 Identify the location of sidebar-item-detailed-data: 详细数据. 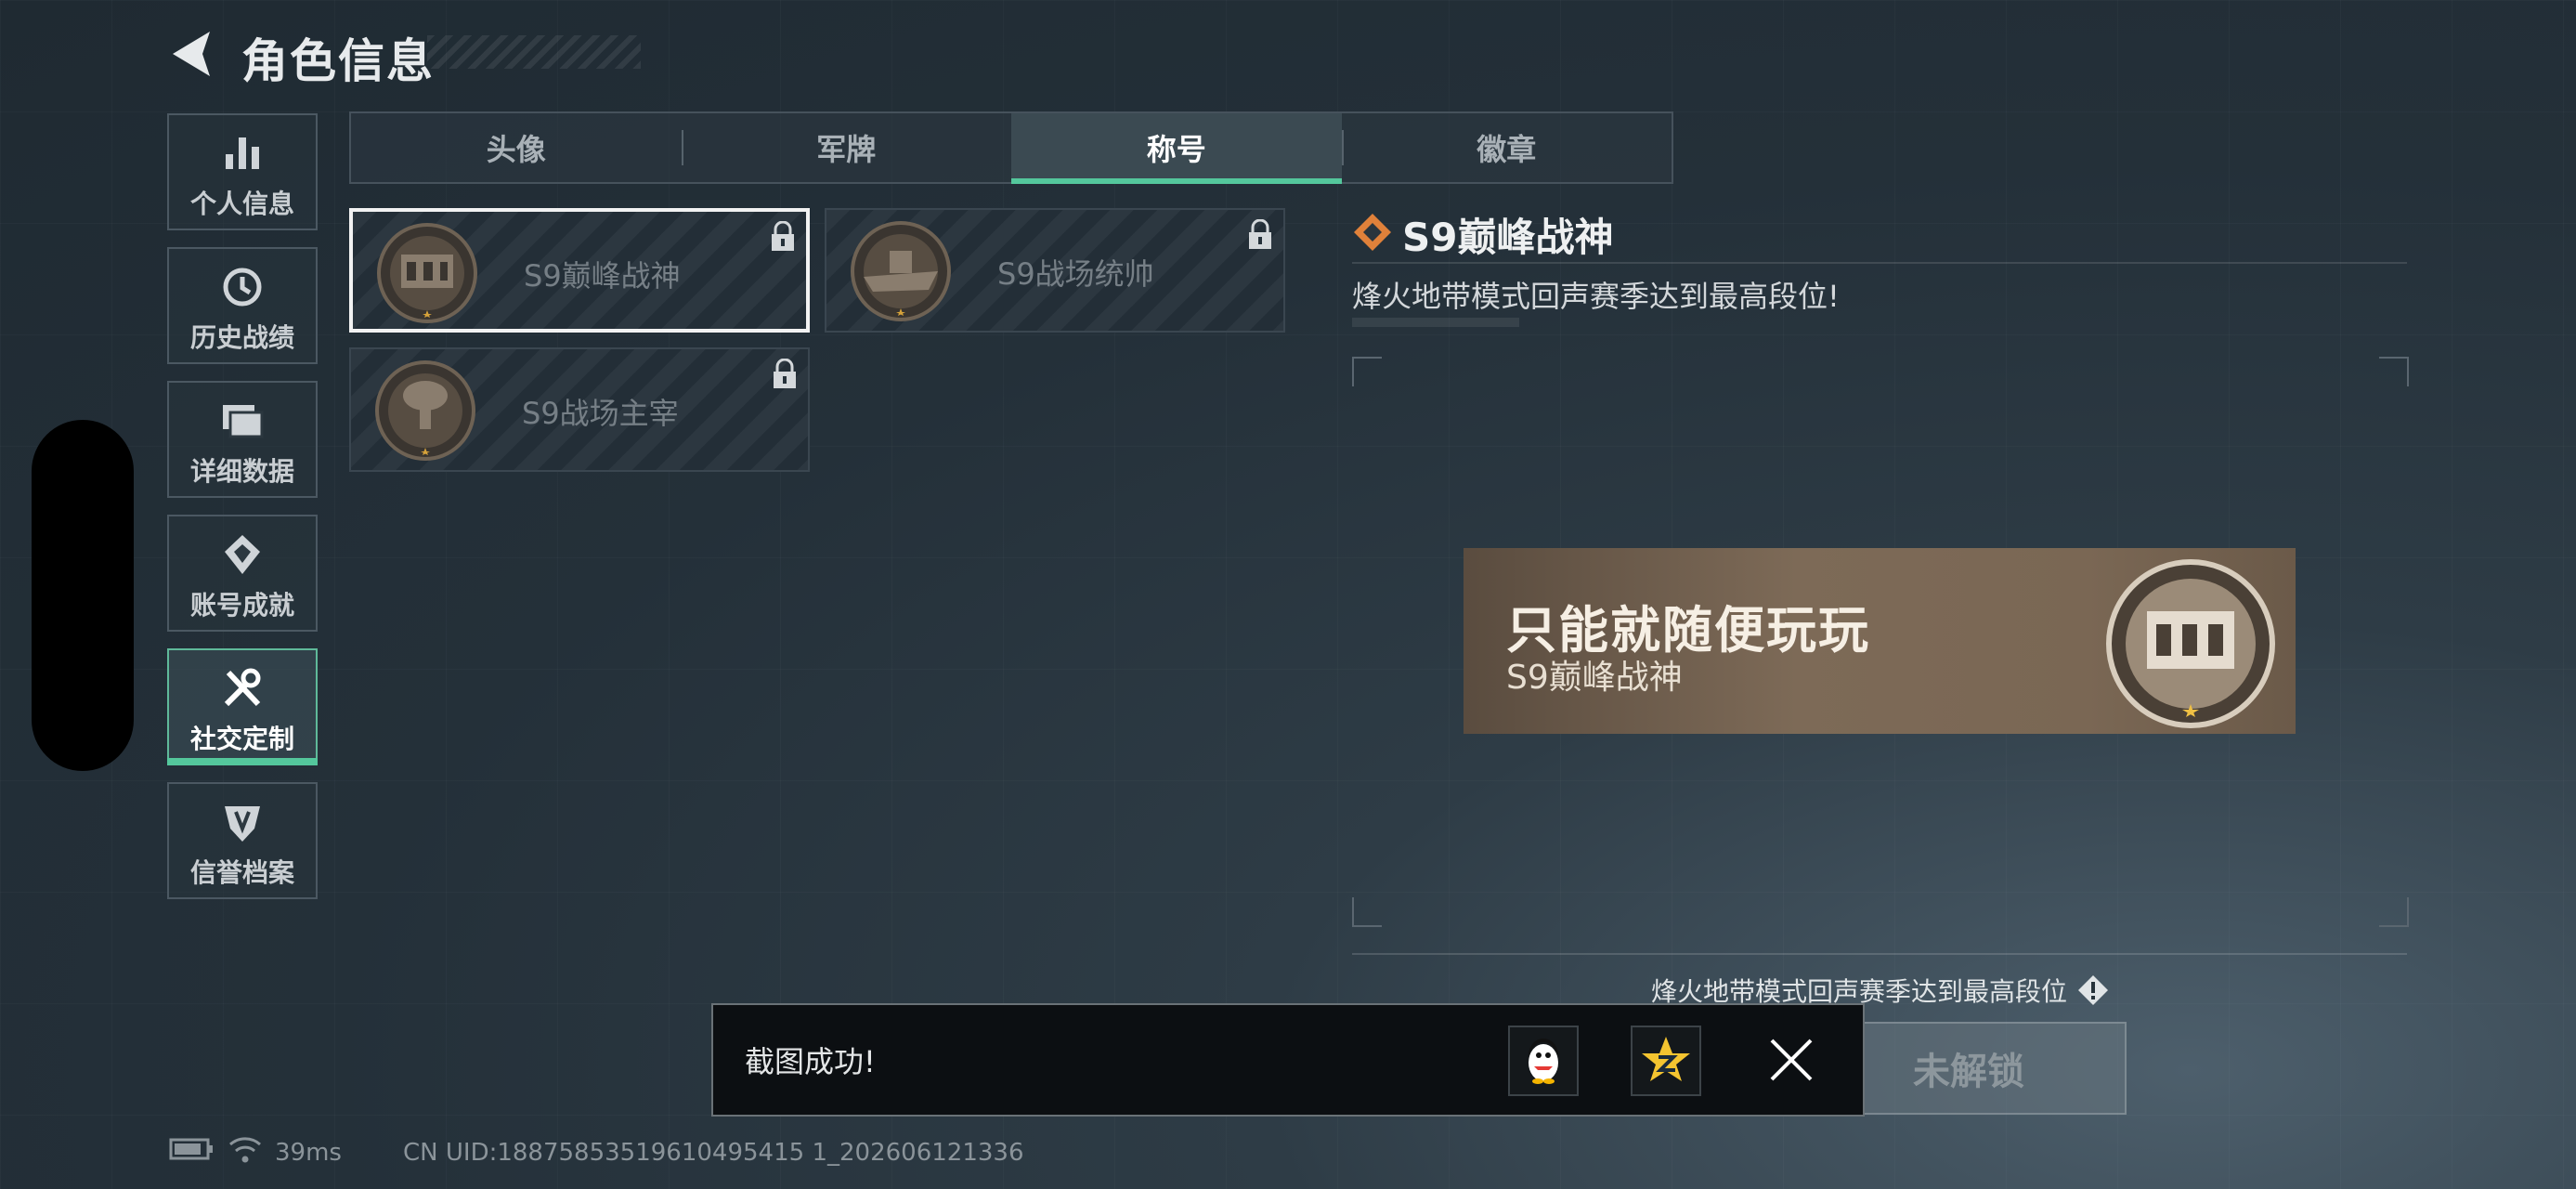
(243, 439).